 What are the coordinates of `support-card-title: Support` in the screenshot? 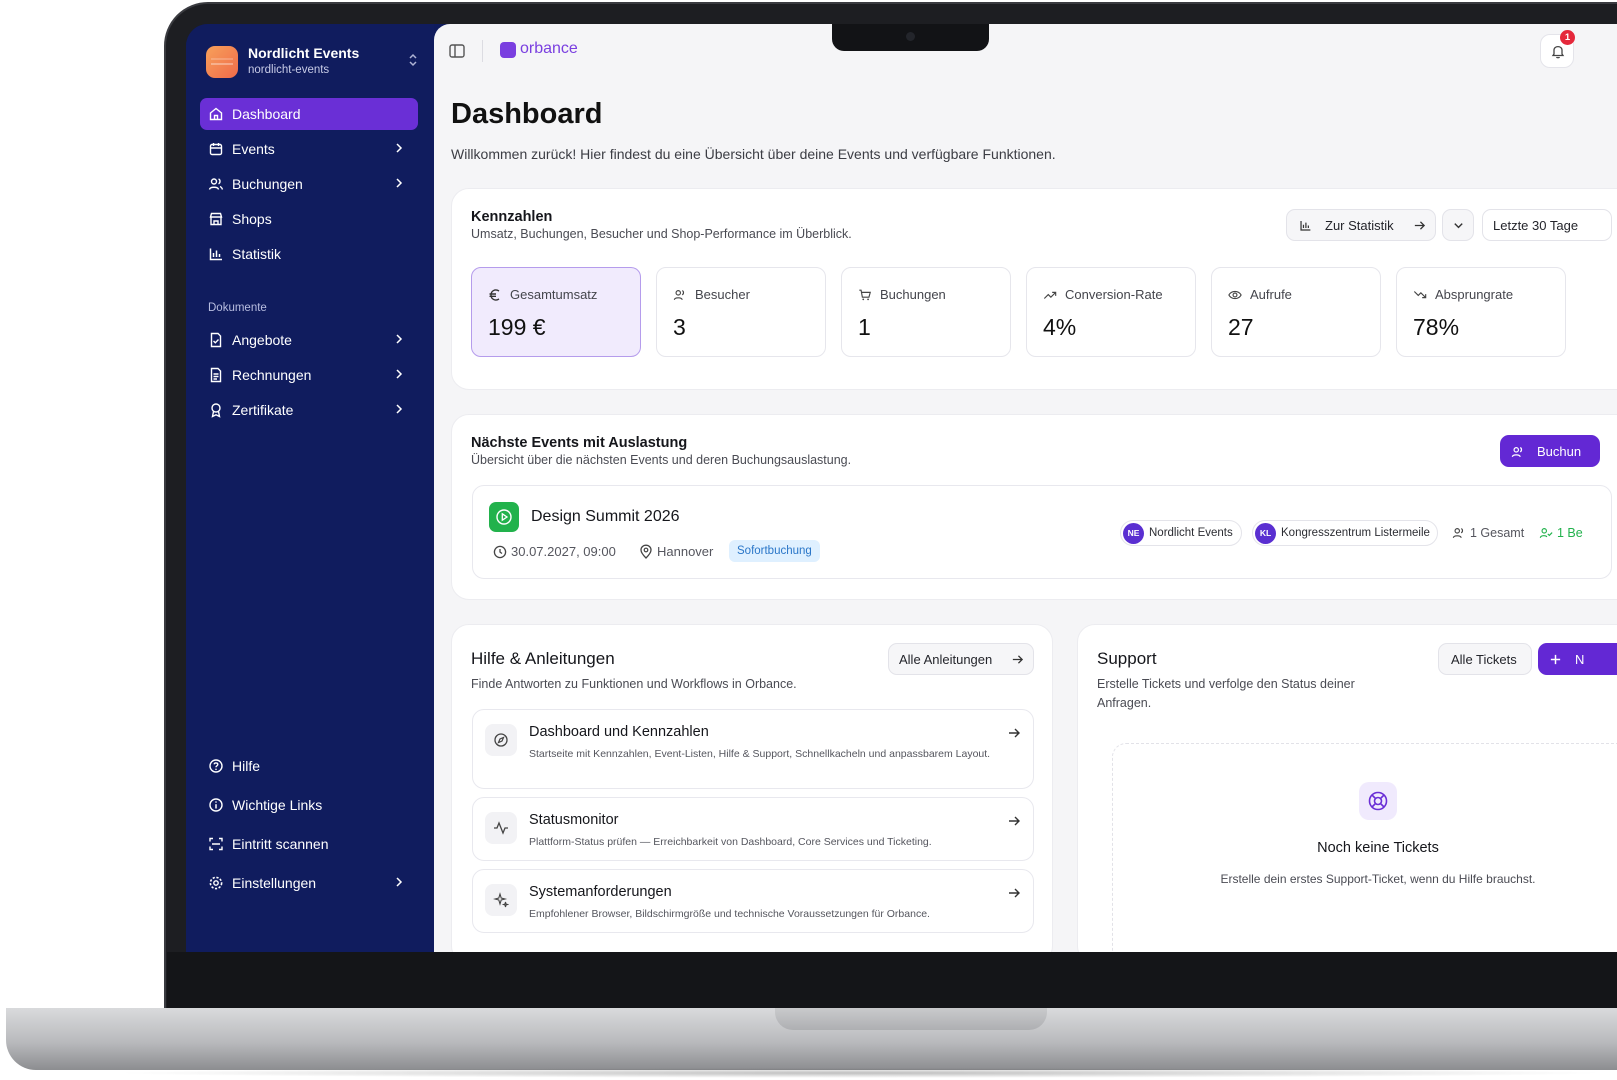 It's located at (1127, 658).